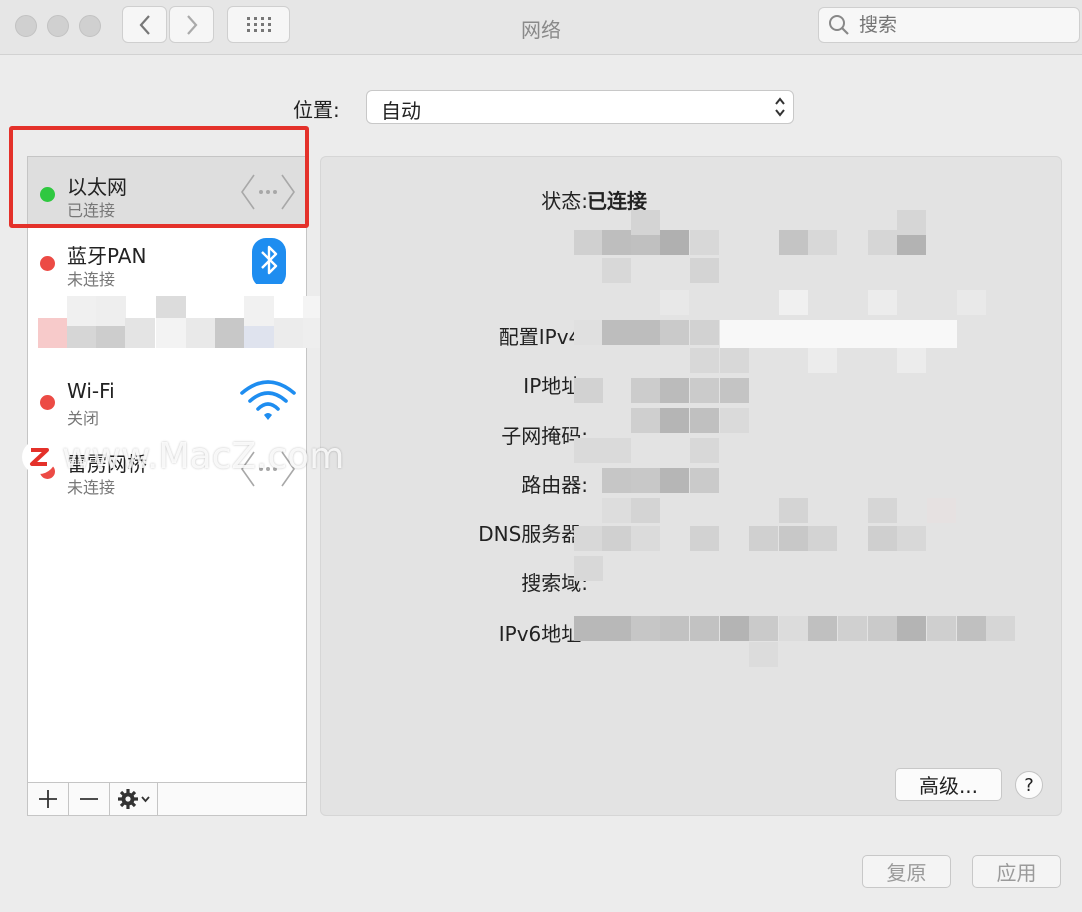 Image resolution: width=1082 pixels, height=912 pixels. Describe the element at coordinates (107, 256) in the screenshot. I see `service-name: 蓝牙PAN` at that location.